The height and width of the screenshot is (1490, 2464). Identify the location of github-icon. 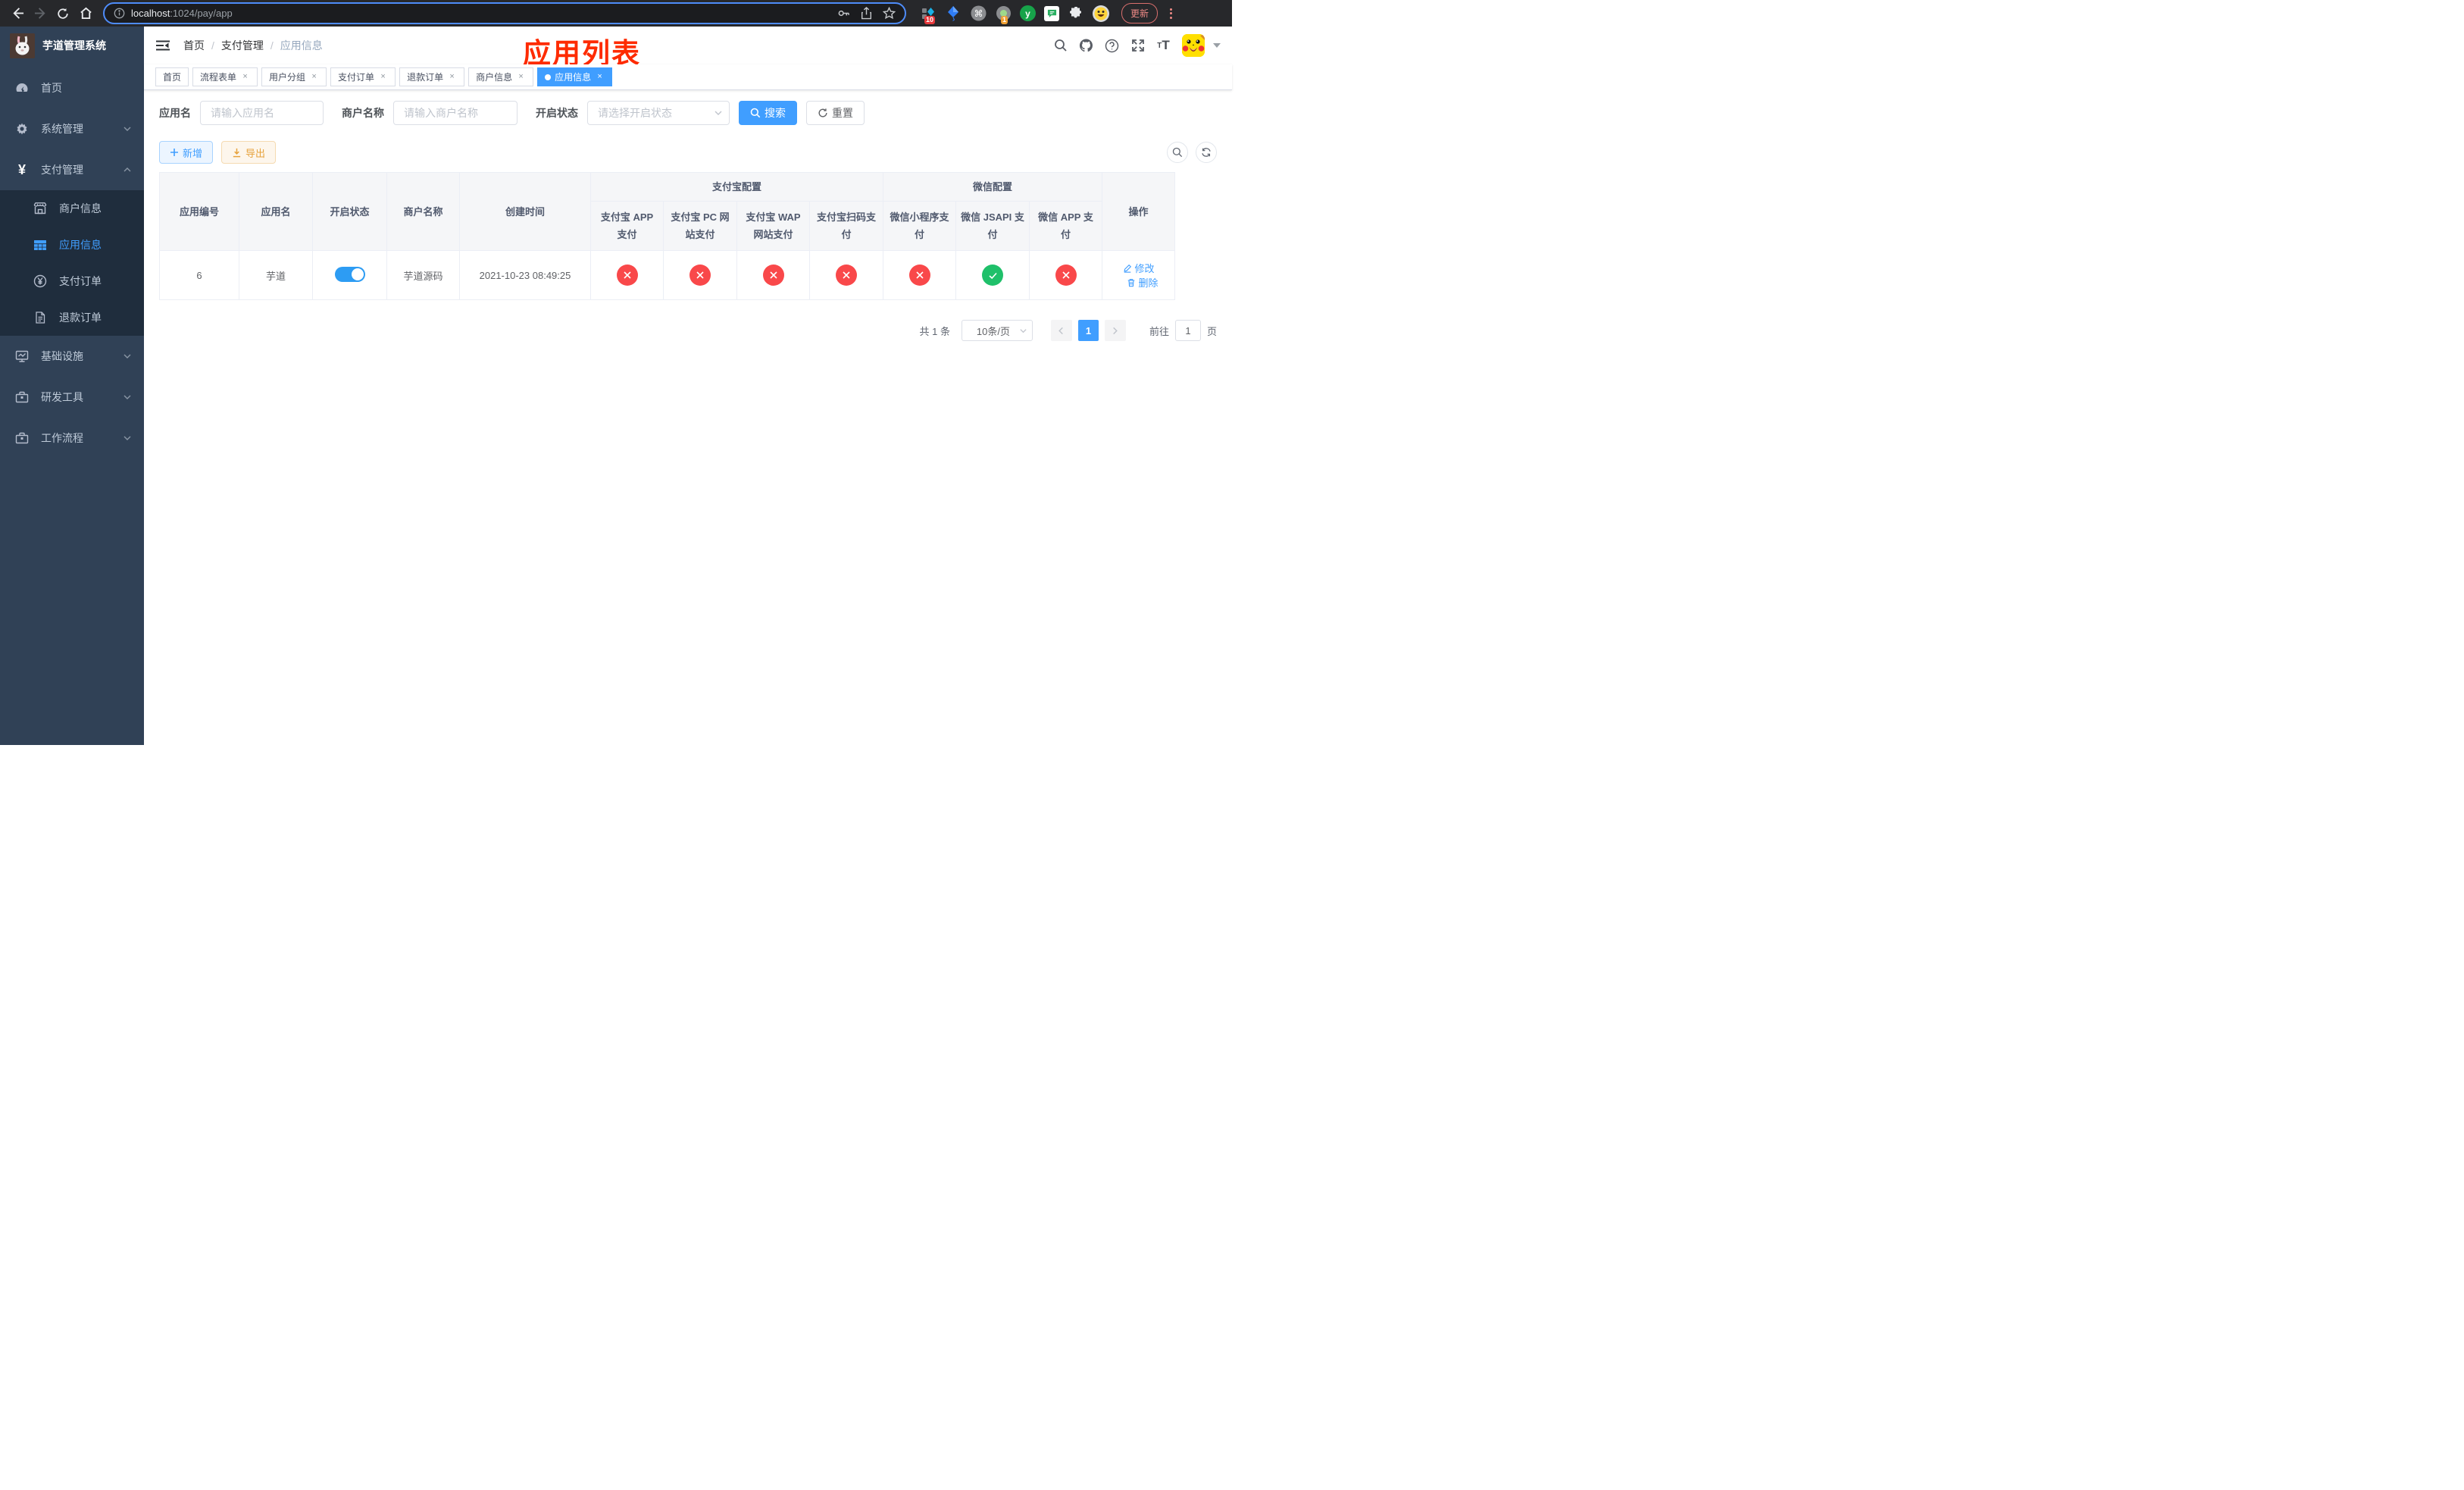
(1086, 46).